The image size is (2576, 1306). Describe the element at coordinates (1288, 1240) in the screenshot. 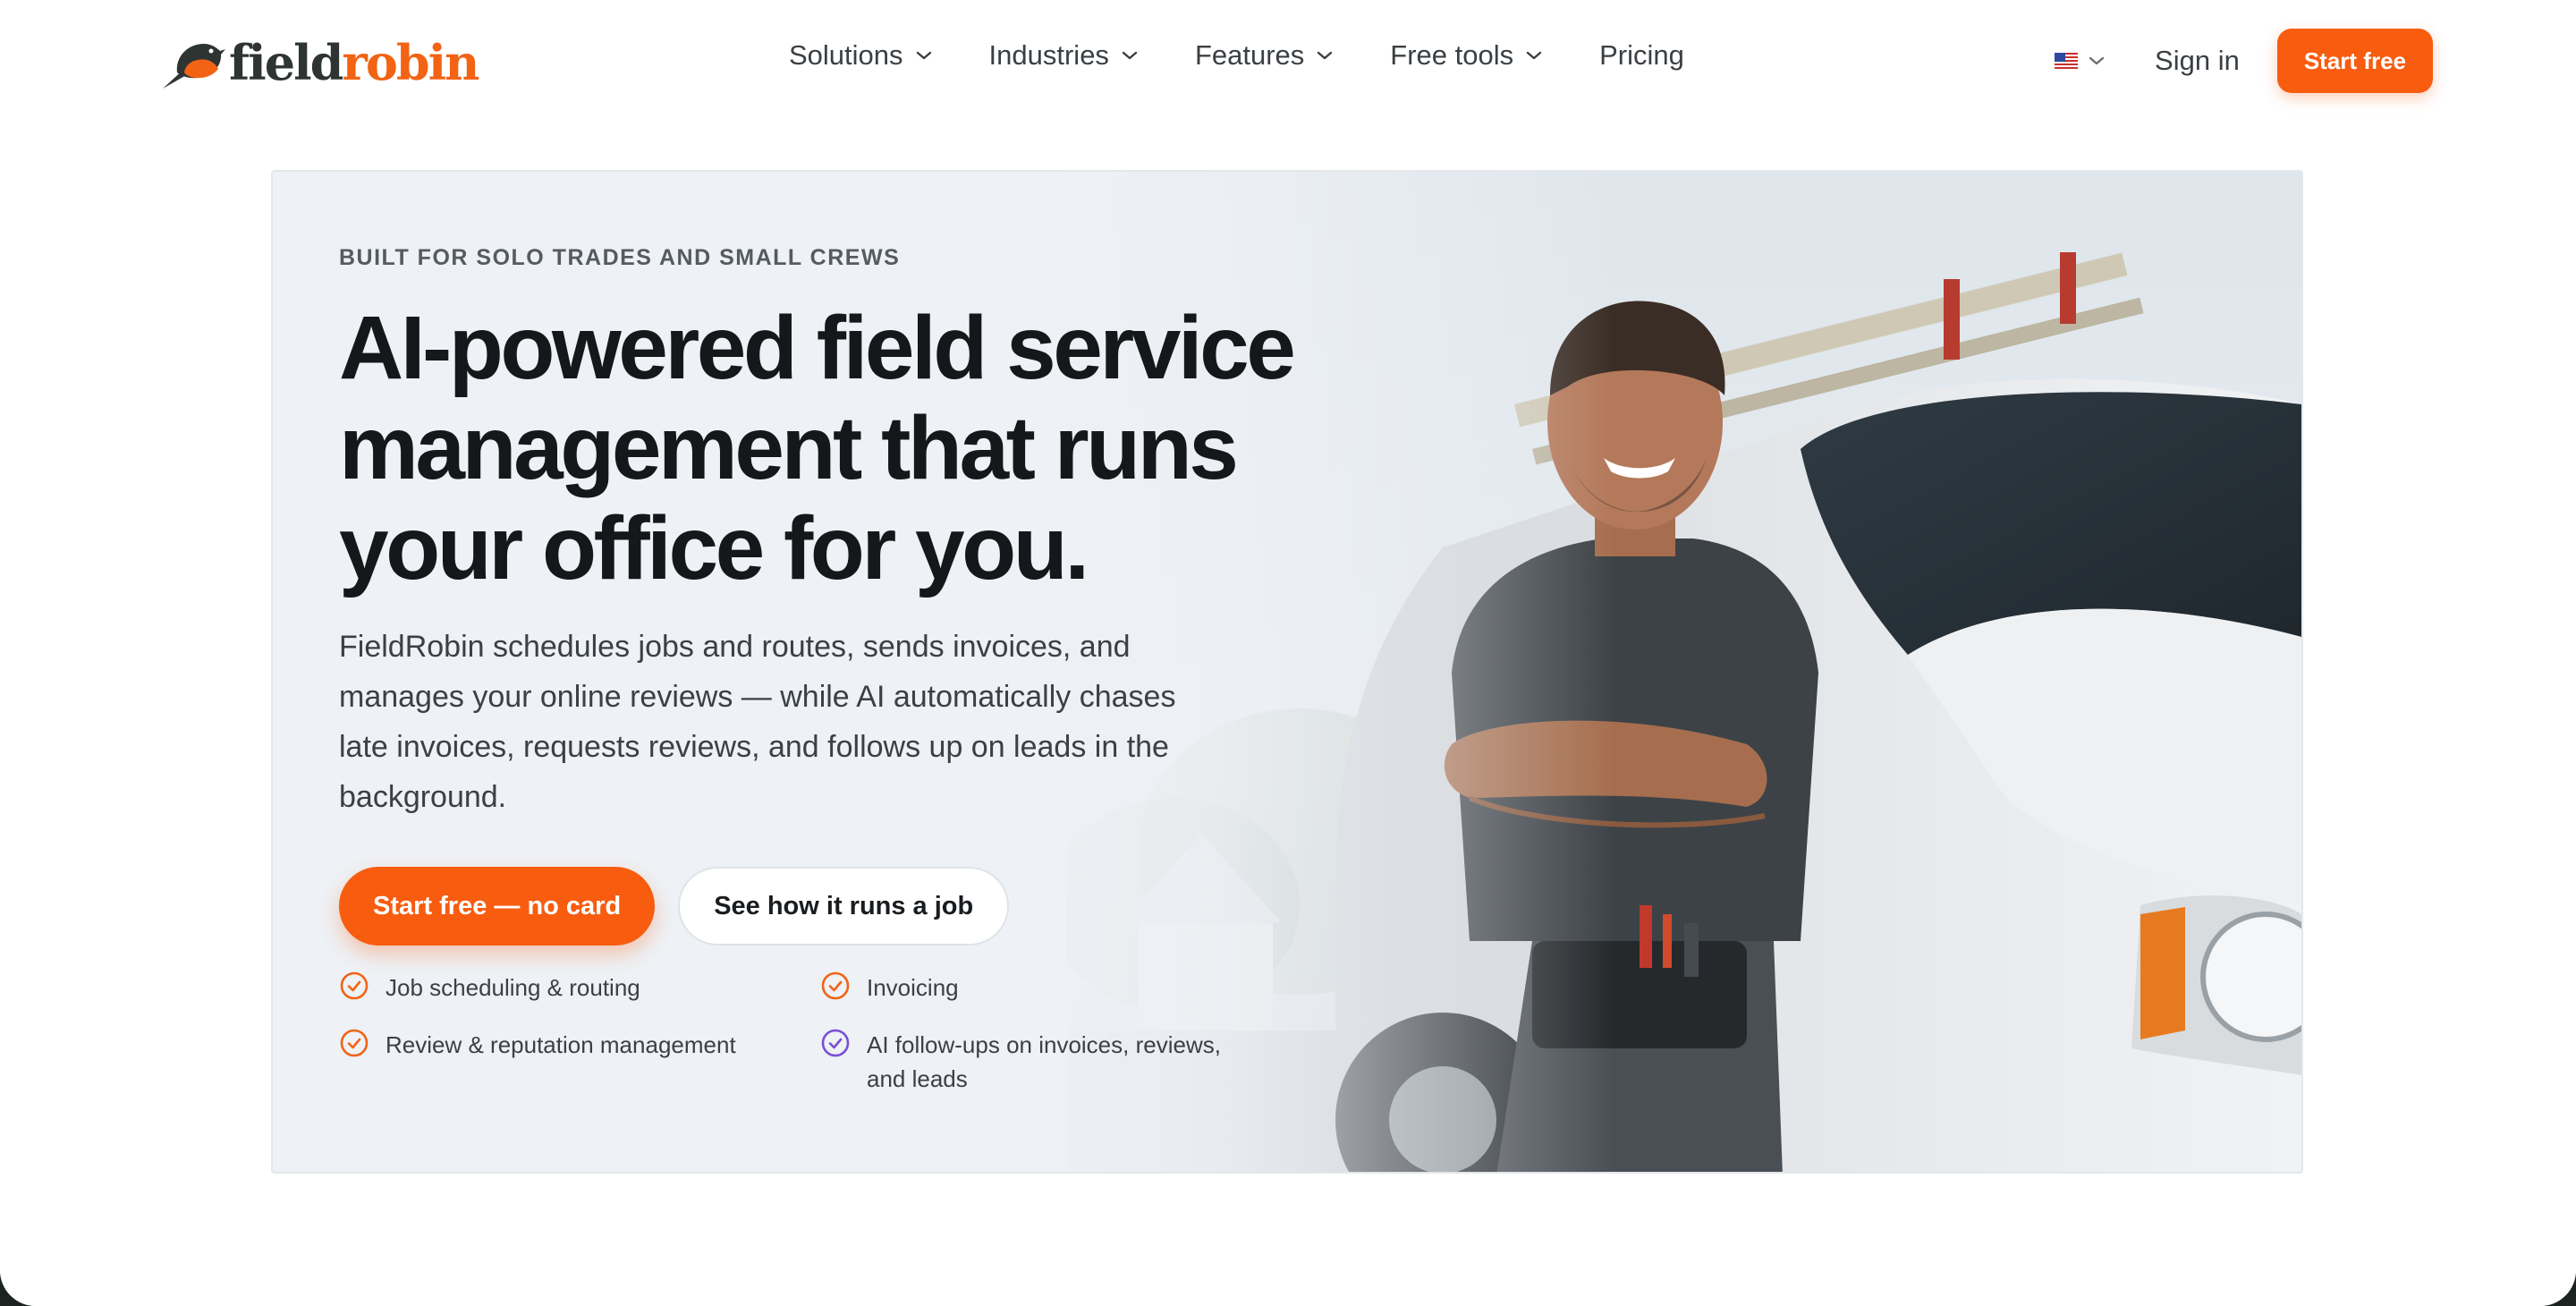

I see `below-hero-area` at that location.